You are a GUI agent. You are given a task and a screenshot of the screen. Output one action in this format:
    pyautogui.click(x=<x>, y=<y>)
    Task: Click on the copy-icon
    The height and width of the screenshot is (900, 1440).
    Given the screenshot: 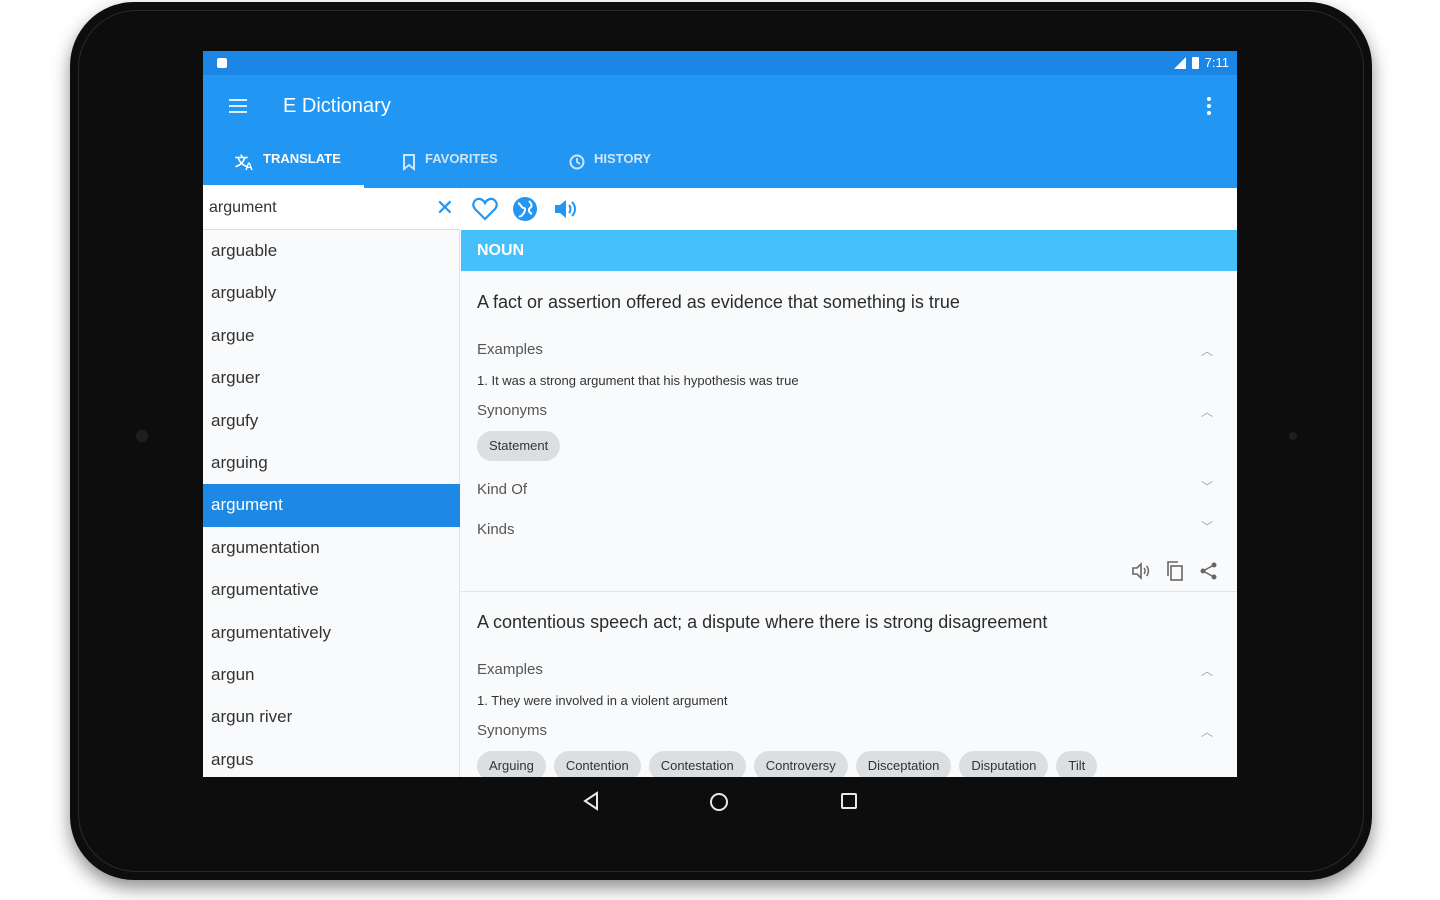 What is the action you would take?
    pyautogui.click(x=1175, y=571)
    